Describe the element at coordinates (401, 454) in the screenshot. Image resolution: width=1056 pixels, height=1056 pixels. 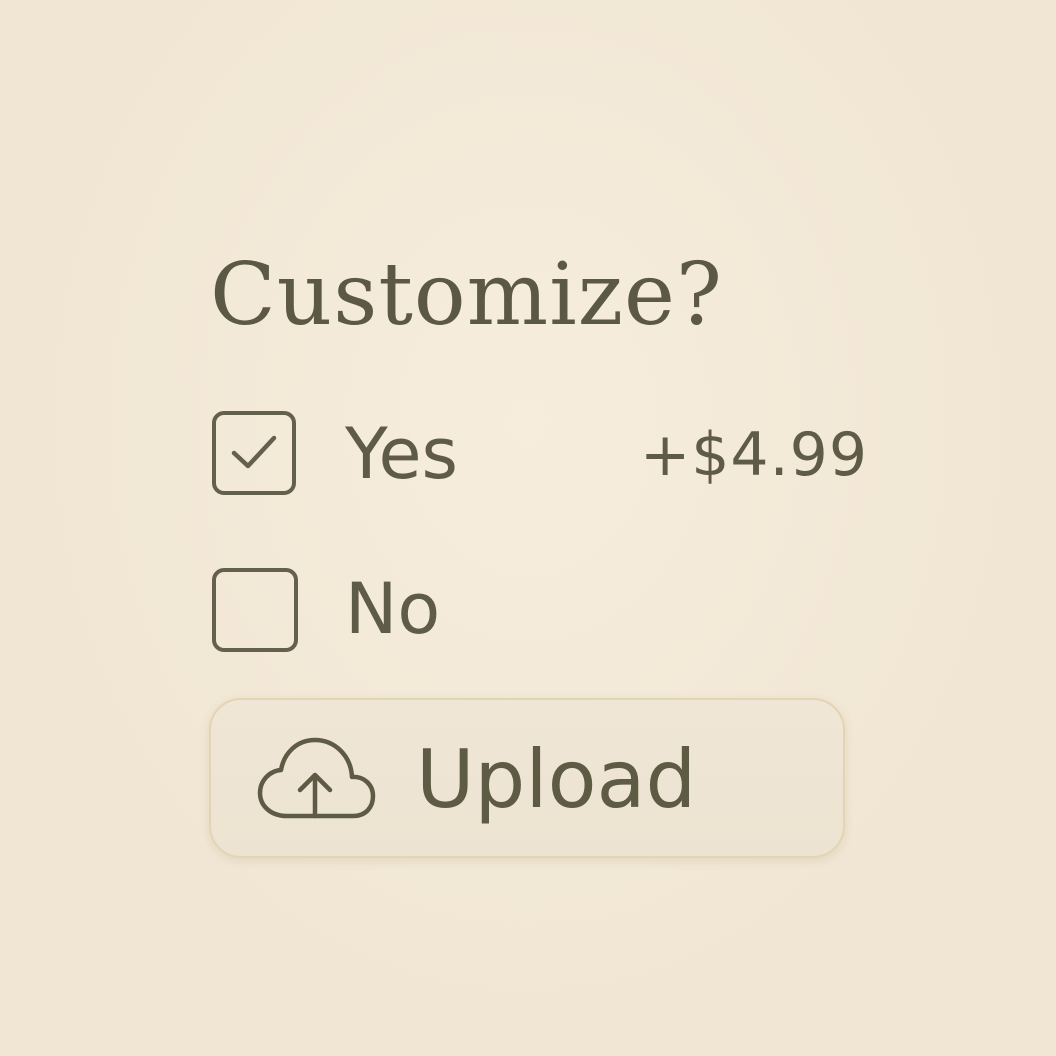
I see `yes-label: Yes` at that location.